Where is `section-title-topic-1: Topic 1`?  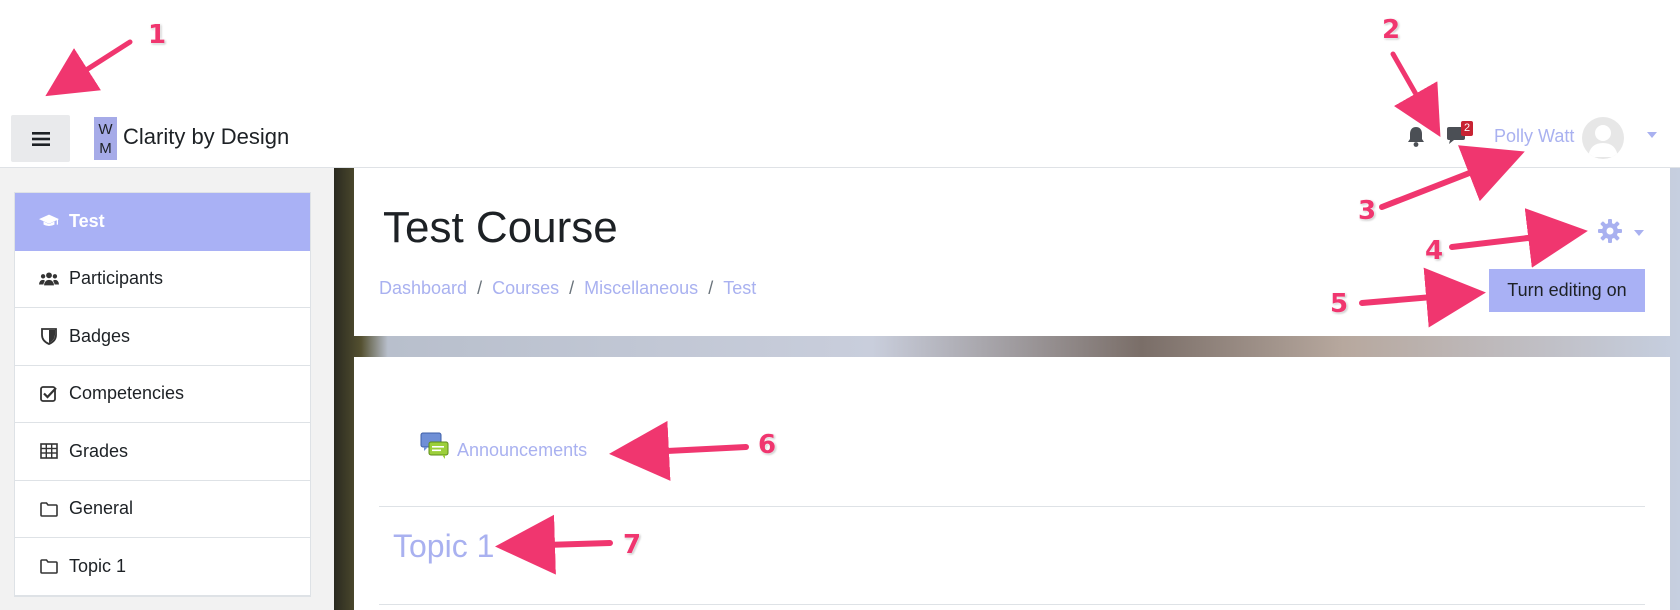 section-title-topic-1: Topic 1 is located at coordinates (443, 546).